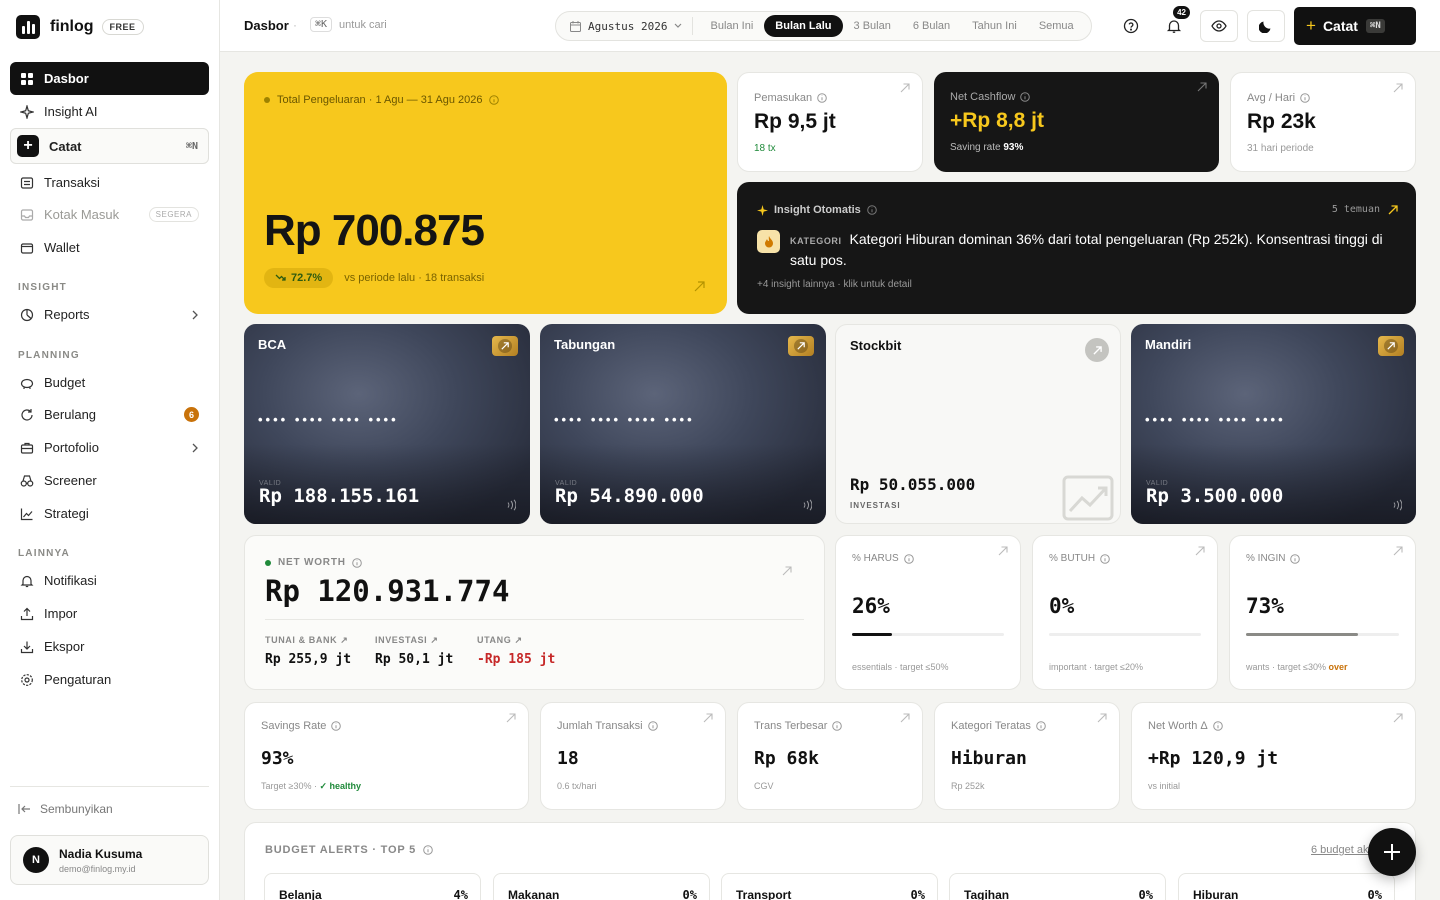 The width and height of the screenshot is (1440, 900). What do you see at coordinates (80, 27) in the screenshot?
I see `app-logo: finlog FREE` at bounding box center [80, 27].